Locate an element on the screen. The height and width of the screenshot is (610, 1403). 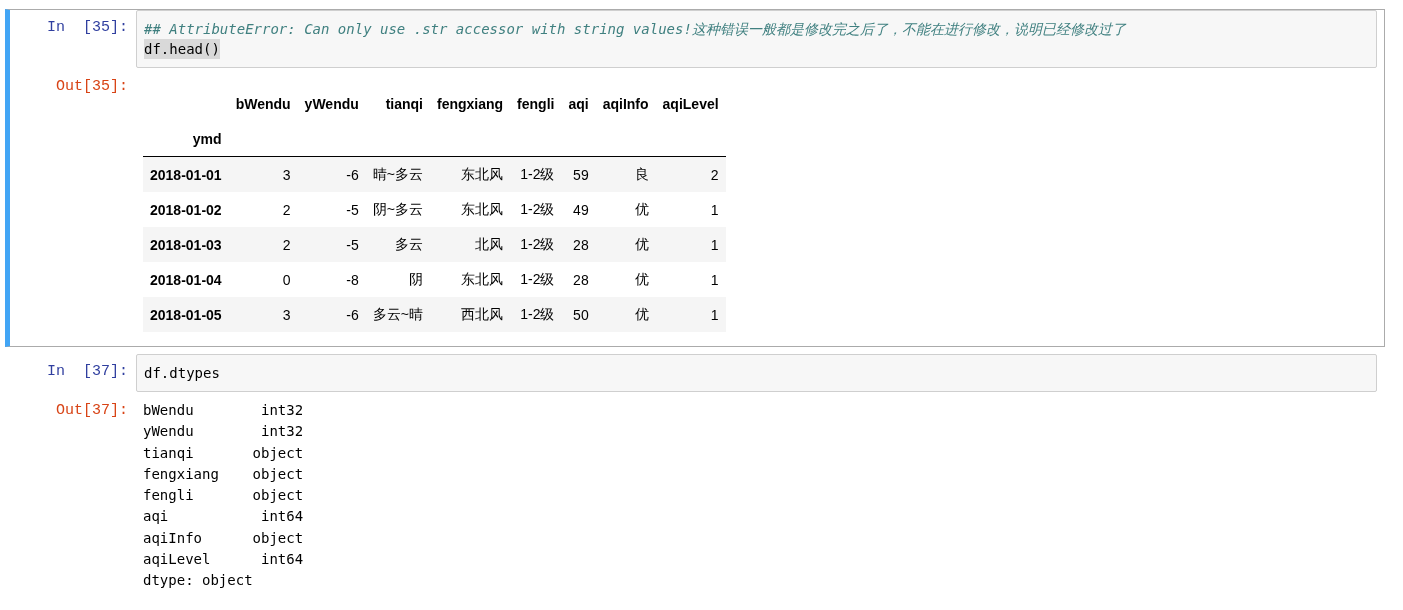
table-cell: 北风 is located at coordinates (470, 244).